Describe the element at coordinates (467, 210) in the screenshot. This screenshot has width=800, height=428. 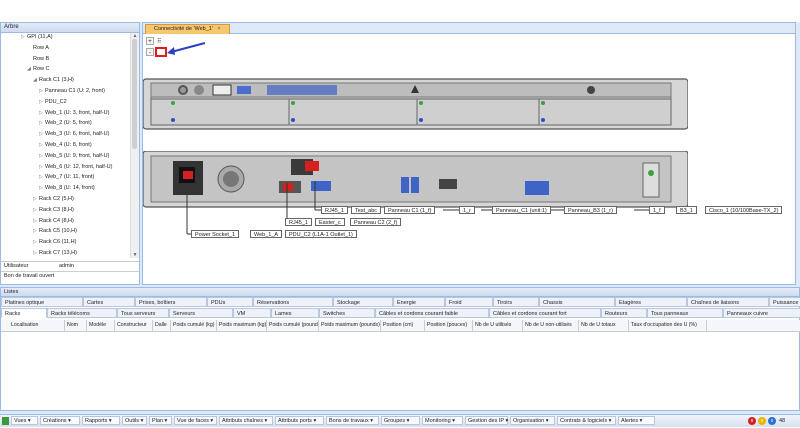
I see `cable-label-1r: 1_r` at that location.